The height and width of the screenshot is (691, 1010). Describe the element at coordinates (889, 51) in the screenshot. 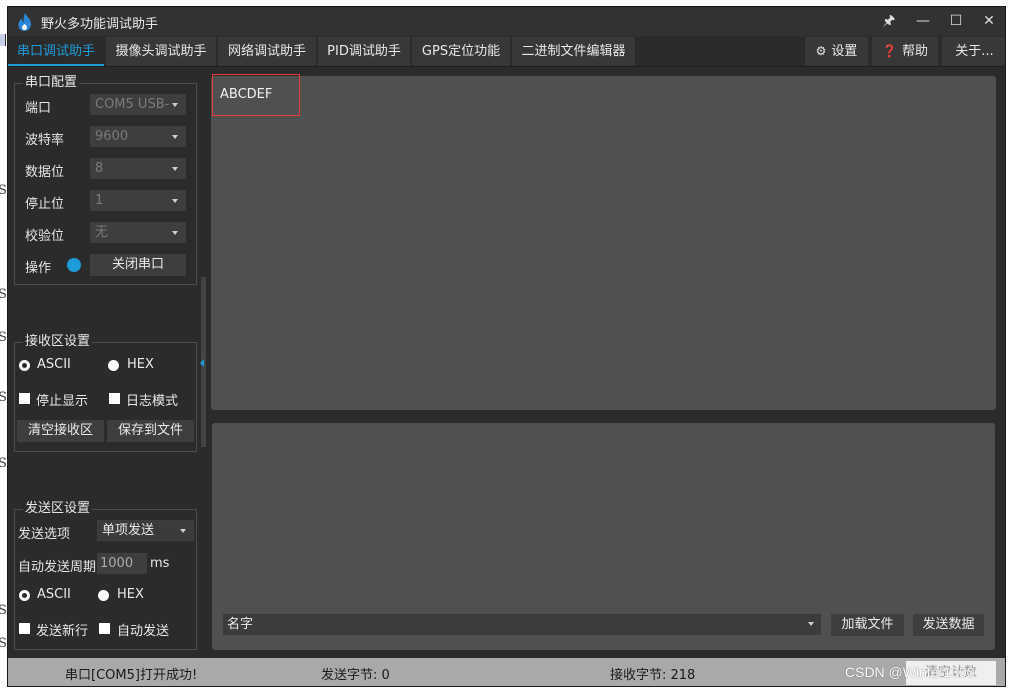

I see `question-icon: ❓` at that location.